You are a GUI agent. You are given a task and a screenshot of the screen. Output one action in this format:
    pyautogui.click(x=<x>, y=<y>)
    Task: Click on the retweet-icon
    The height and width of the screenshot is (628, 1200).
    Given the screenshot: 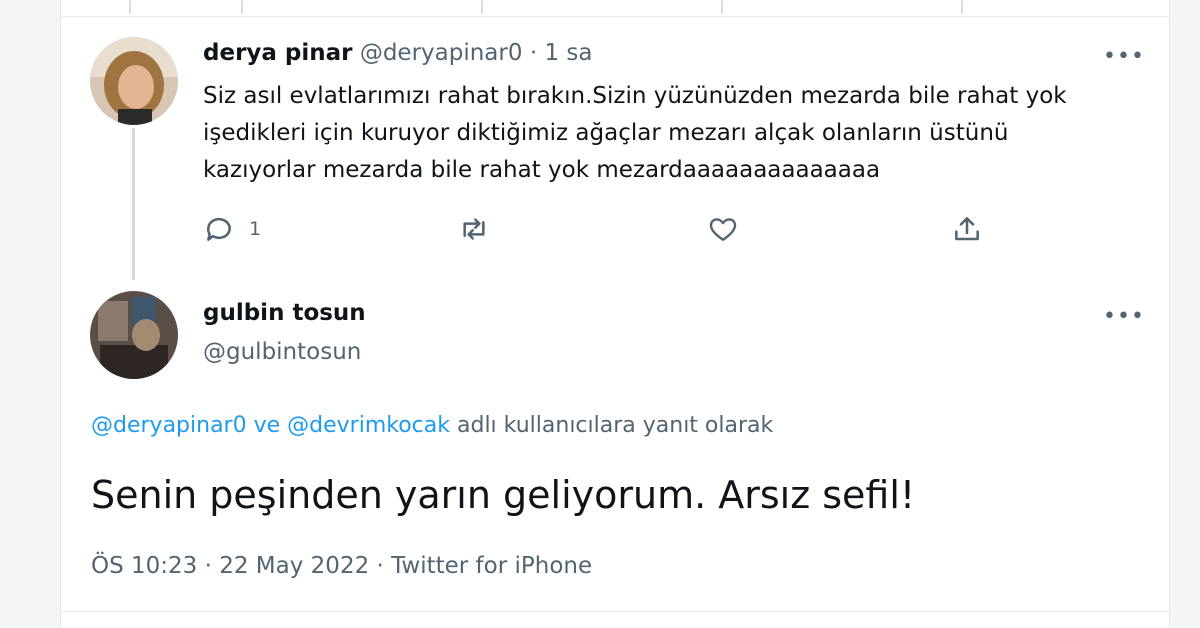 What is the action you would take?
    pyautogui.click(x=474, y=229)
    